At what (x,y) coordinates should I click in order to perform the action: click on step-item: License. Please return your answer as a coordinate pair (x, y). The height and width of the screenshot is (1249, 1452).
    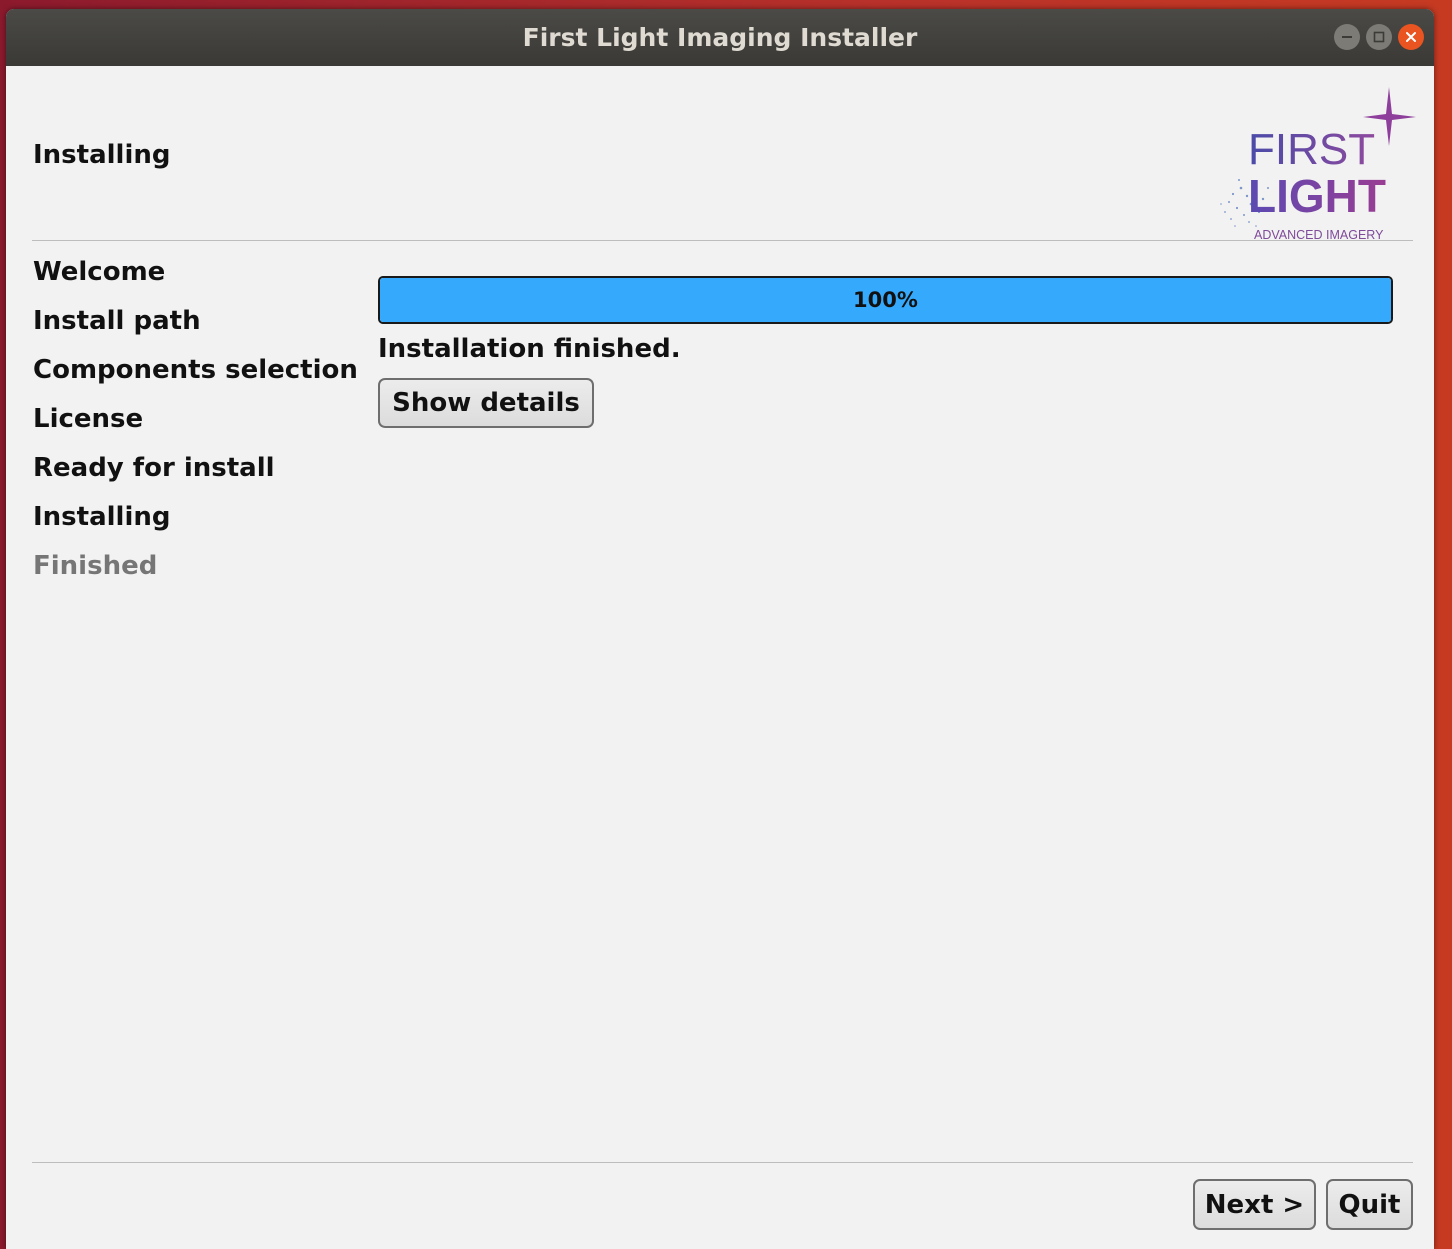
    Looking at the image, I should click on (88, 419).